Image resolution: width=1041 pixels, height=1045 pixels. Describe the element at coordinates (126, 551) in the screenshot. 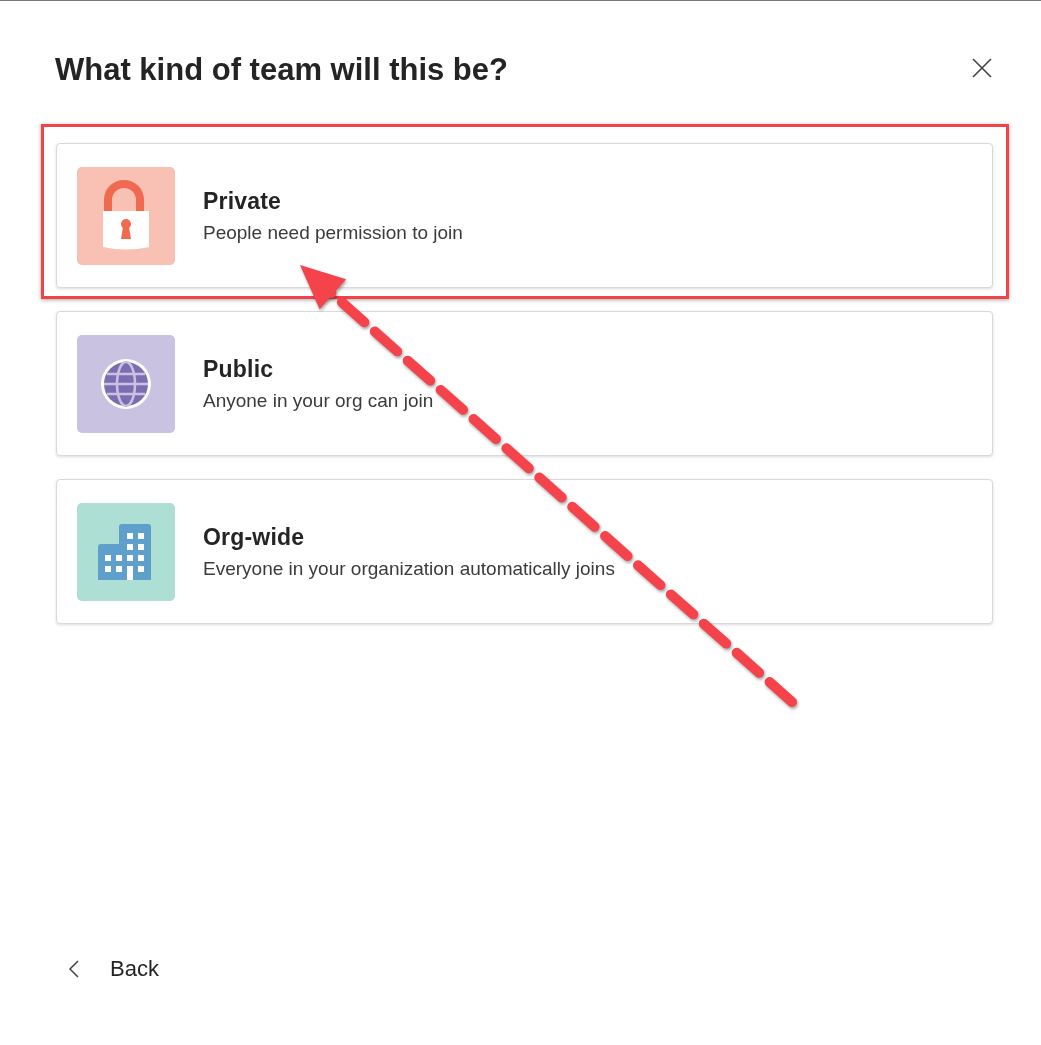

I see `building-icon` at that location.